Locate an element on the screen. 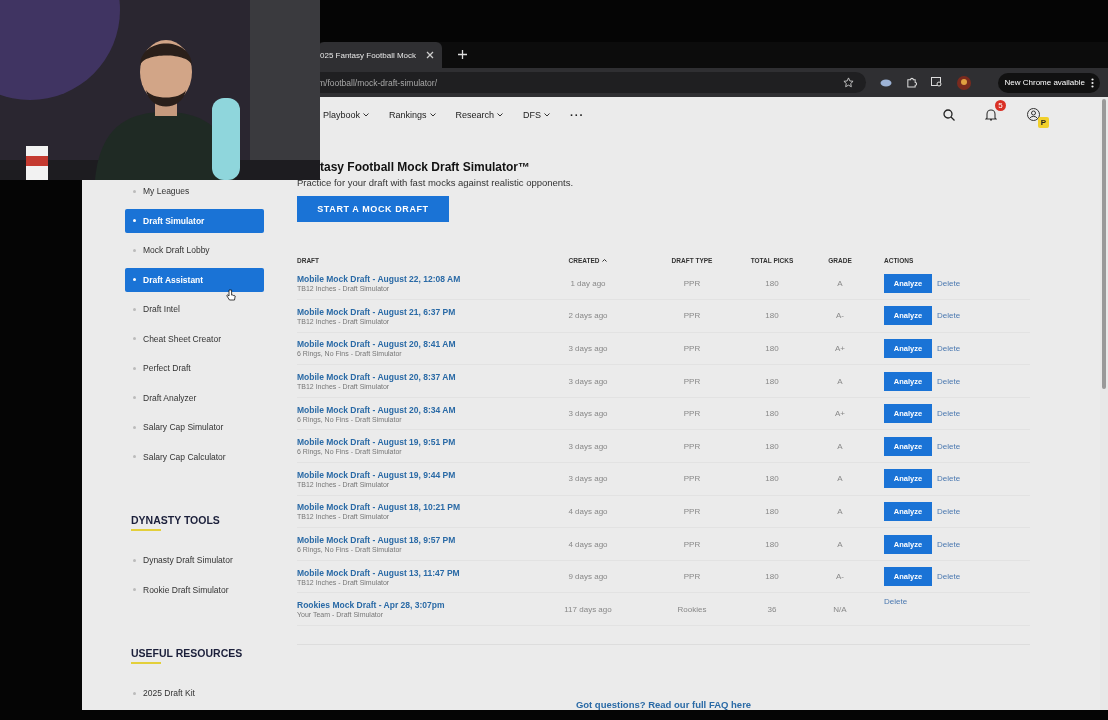 The image size is (1108, 720). table-cell: A- is located at coordinates (840, 316).